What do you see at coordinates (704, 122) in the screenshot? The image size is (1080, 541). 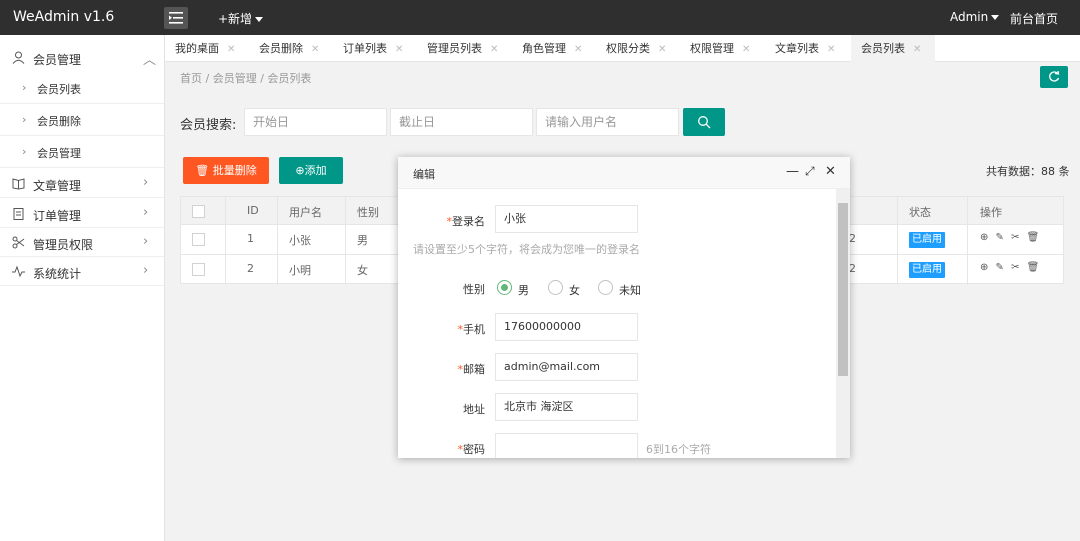 I see `search-button` at bounding box center [704, 122].